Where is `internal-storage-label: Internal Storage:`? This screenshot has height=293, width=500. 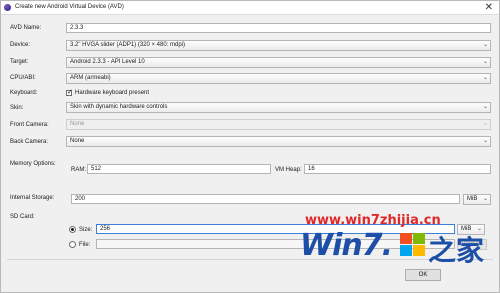 internal-storage-label: Internal Storage: is located at coordinates (32, 198).